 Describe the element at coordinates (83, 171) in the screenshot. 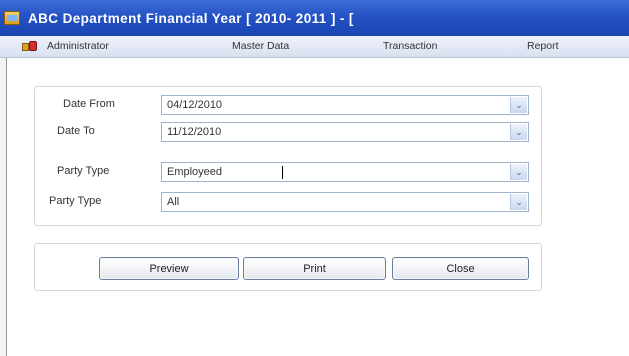

I see `party-type-label-1: Party Type` at that location.